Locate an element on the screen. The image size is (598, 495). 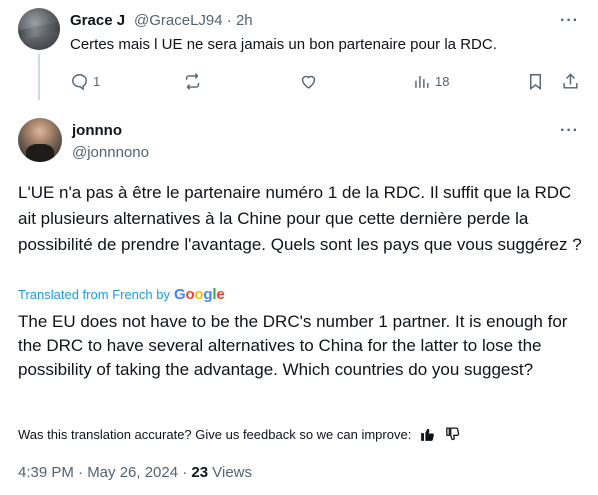
reply-author-name: Grace J is located at coordinates (97, 20).